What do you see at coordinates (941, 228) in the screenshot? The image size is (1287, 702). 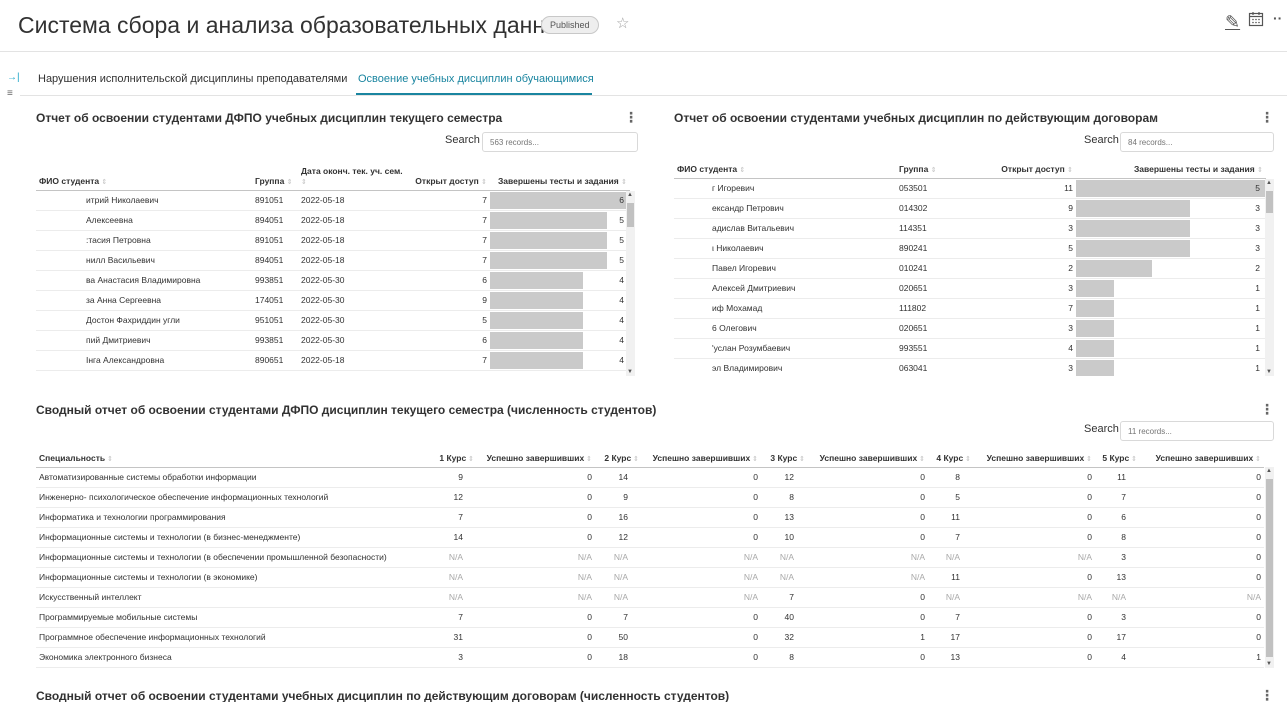 I see `group-cell: 114351` at bounding box center [941, 228].